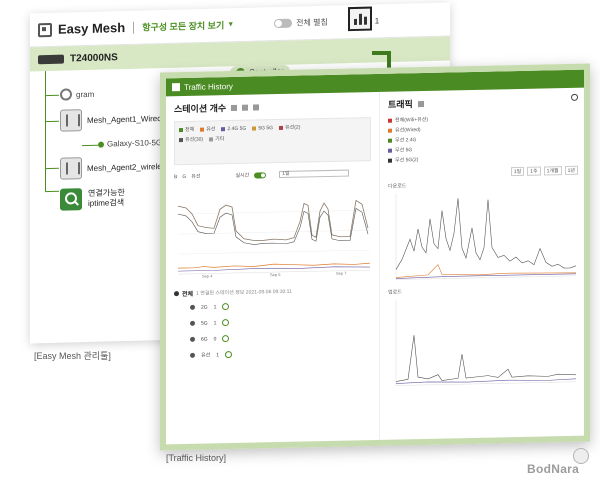 This screenshot has height=483, width=600. I want to click on traffic-legend-item: 전체(Wifi+유선), so click(483, 118).